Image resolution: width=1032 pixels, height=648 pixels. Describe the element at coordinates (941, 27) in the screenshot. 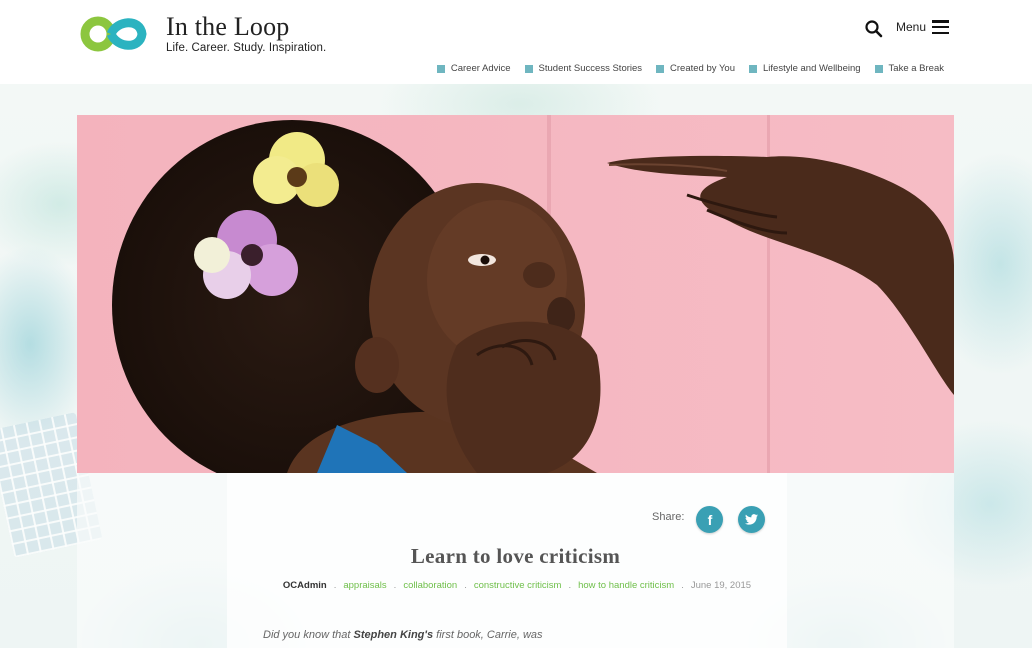

I see `hamburger-icon` at that location.